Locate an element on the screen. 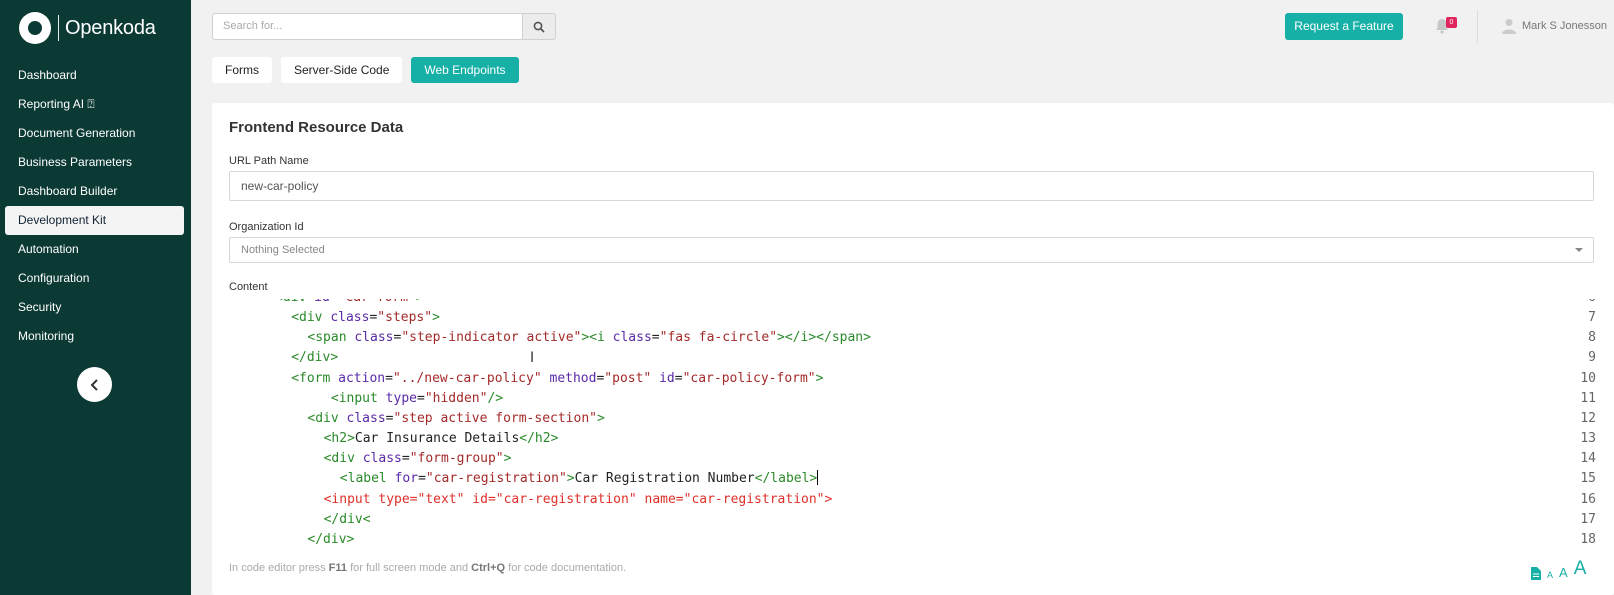  header-divider is located at coordinates (1477, 26).